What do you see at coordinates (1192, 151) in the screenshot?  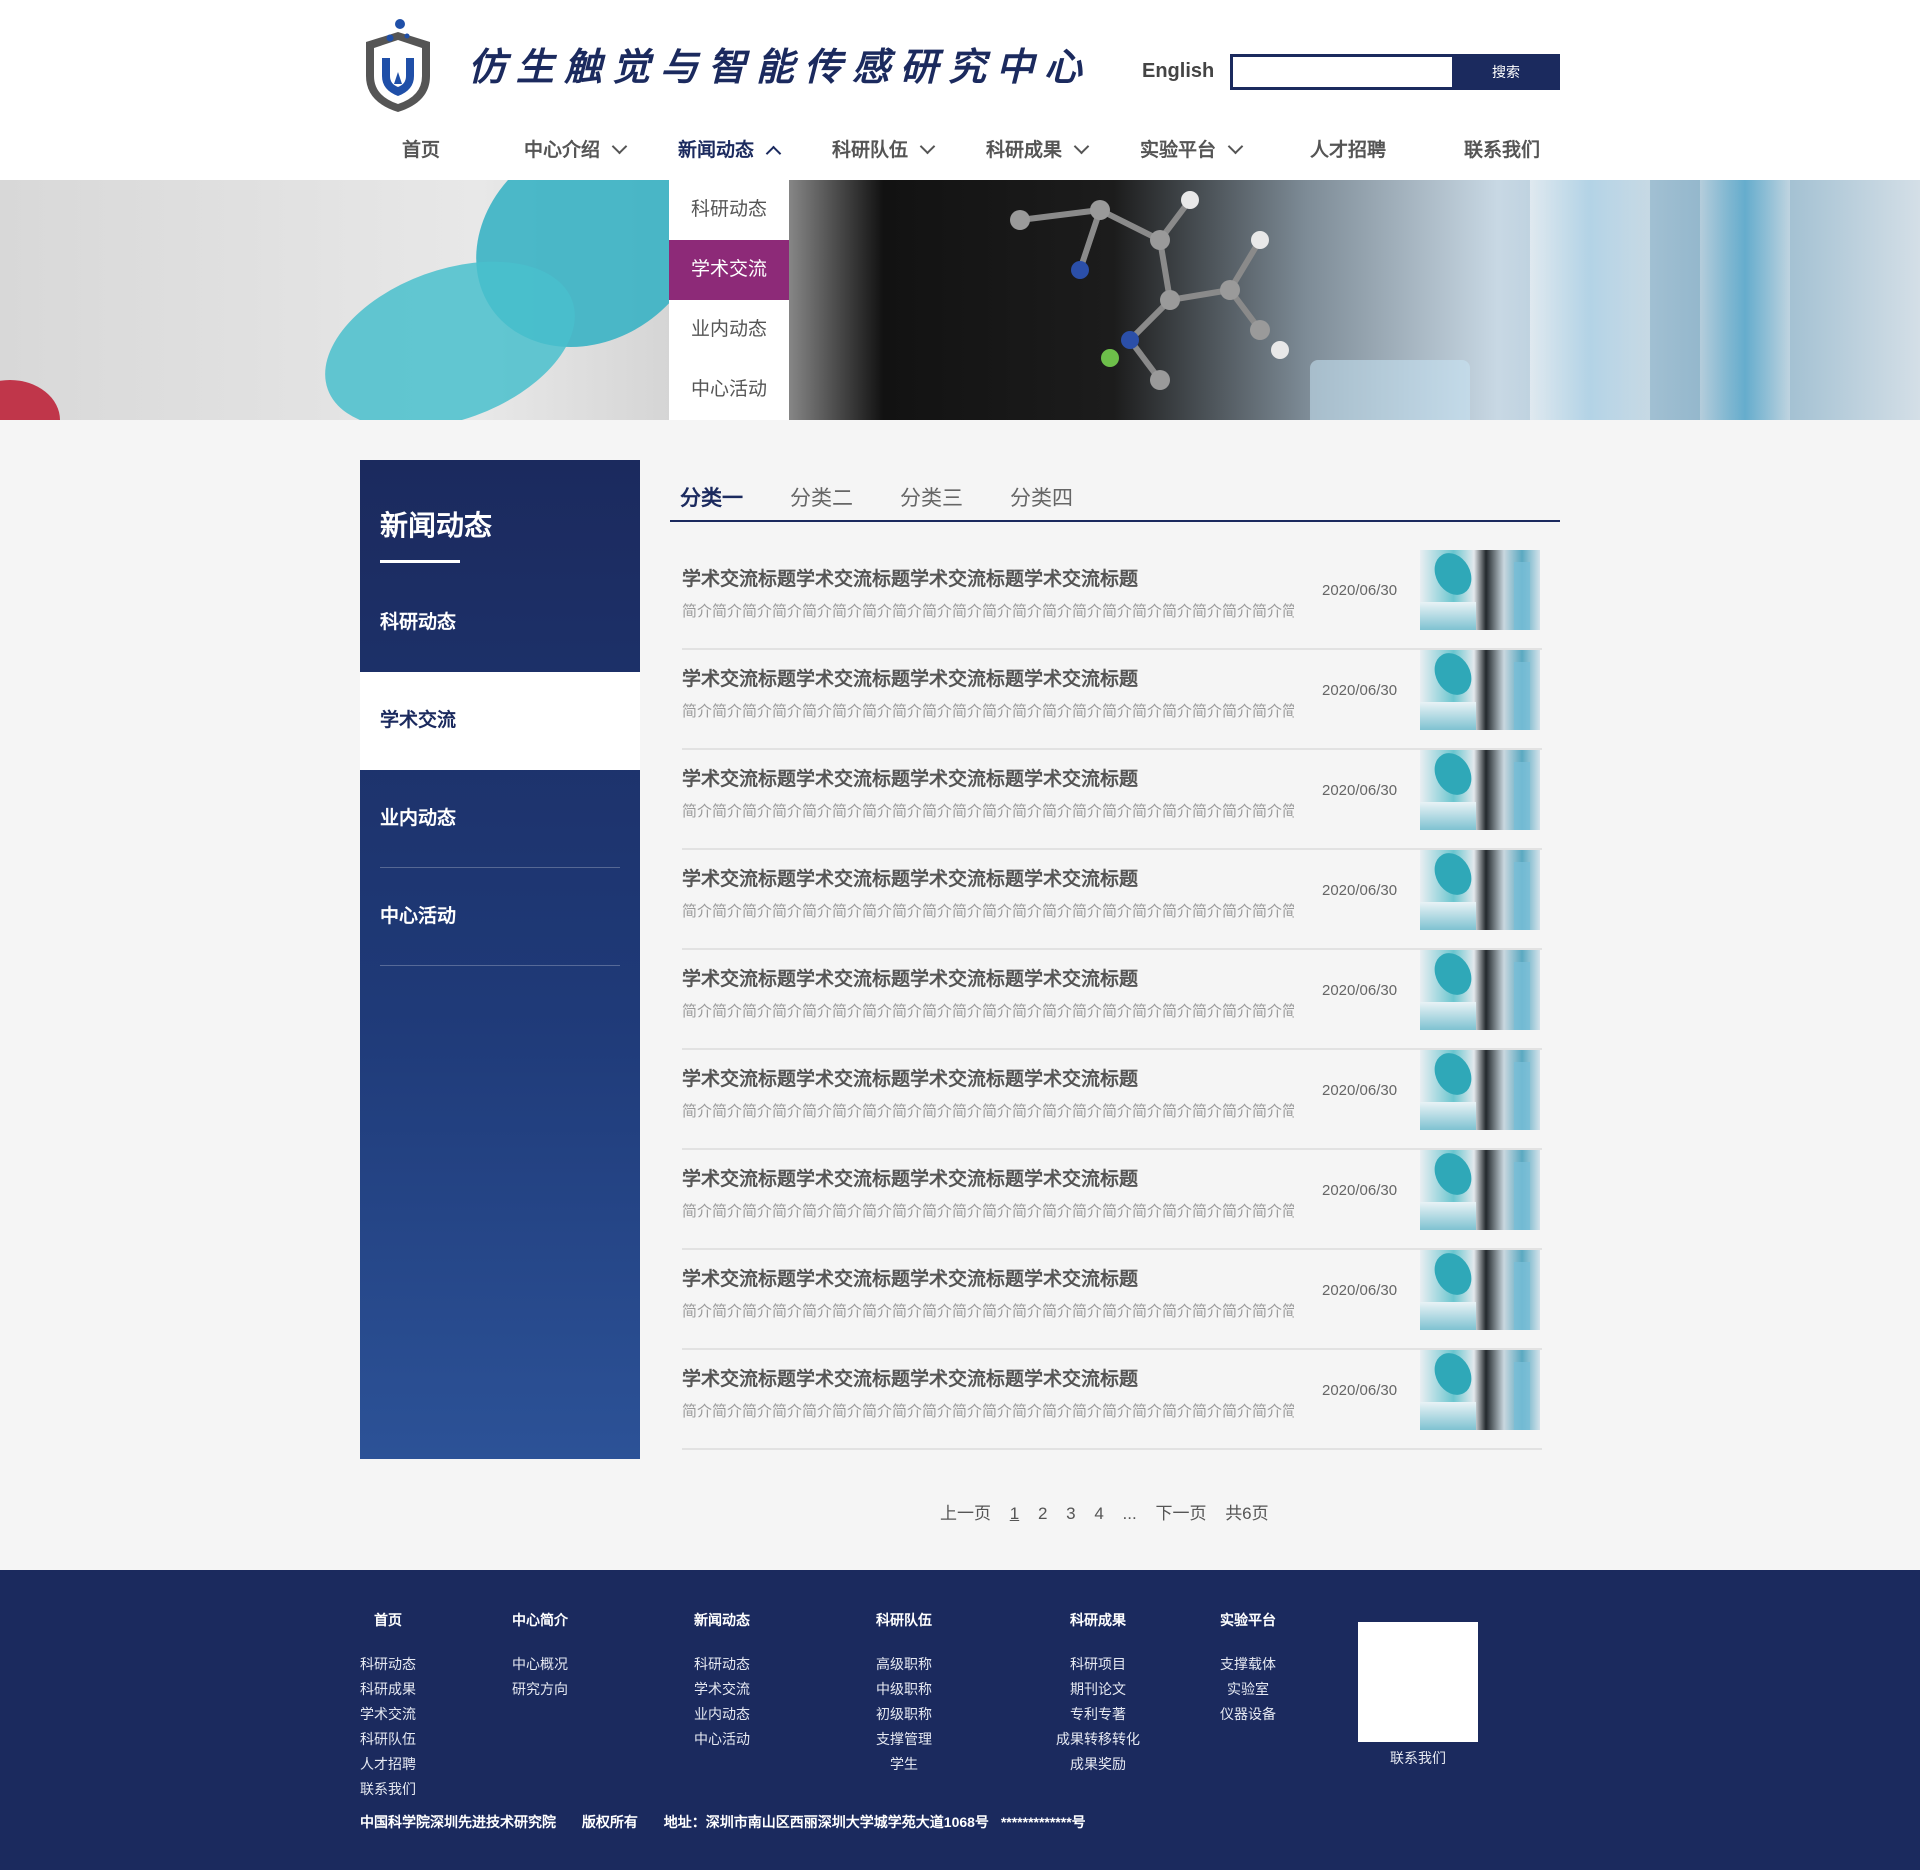 I see `nav-item-lab-platform: 实验平台` at bounding box center [1192, 151].